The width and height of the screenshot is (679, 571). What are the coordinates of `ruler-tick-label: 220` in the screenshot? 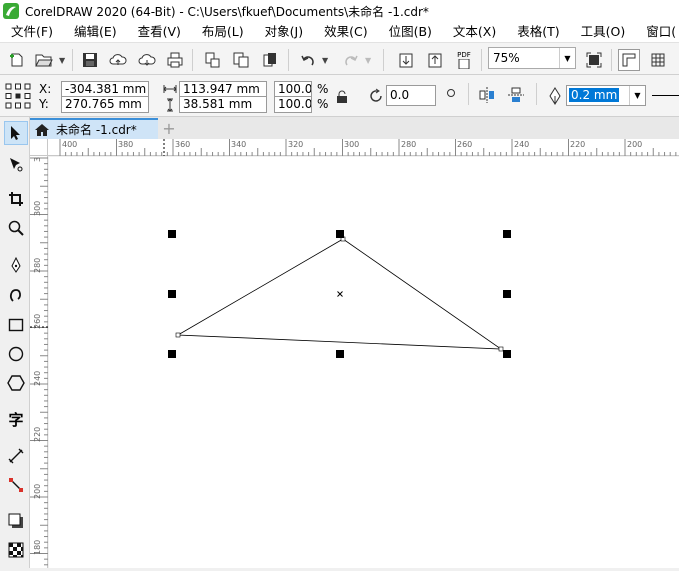 It's located at (578, 144).